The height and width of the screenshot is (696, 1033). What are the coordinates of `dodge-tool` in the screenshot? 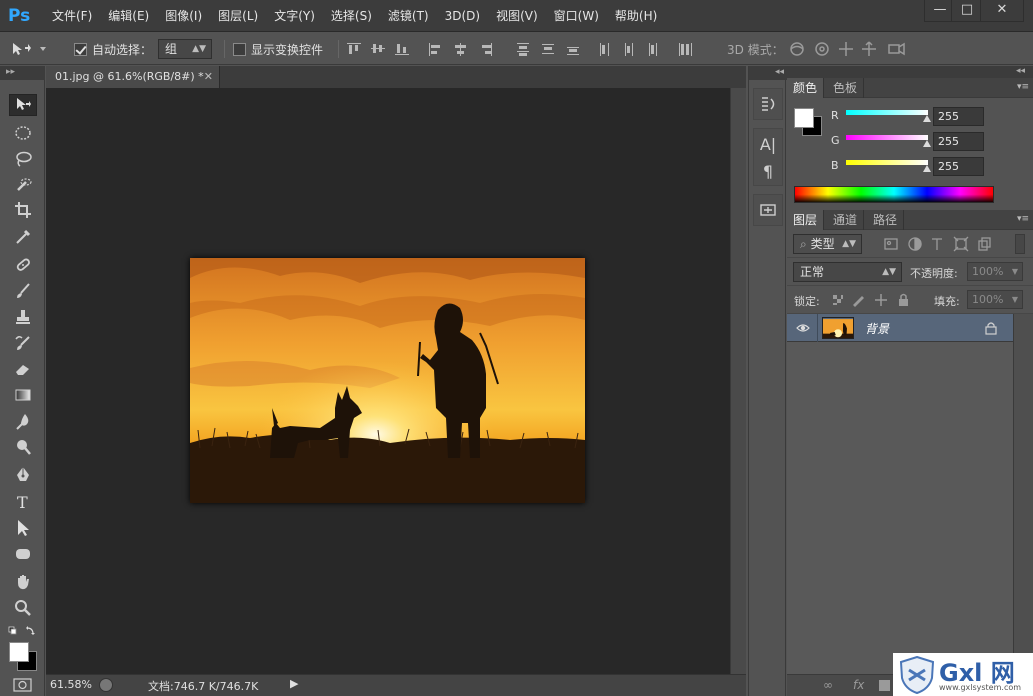 It's located at (23, 447).